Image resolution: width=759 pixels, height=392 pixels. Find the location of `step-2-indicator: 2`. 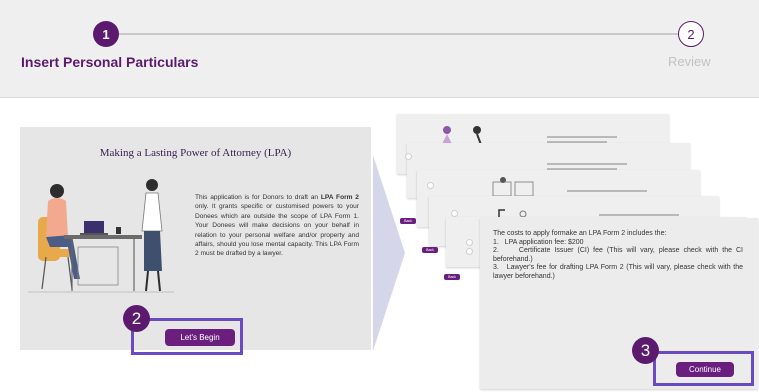

step-2-indicator: 2 is located at coordinates (691, 34).